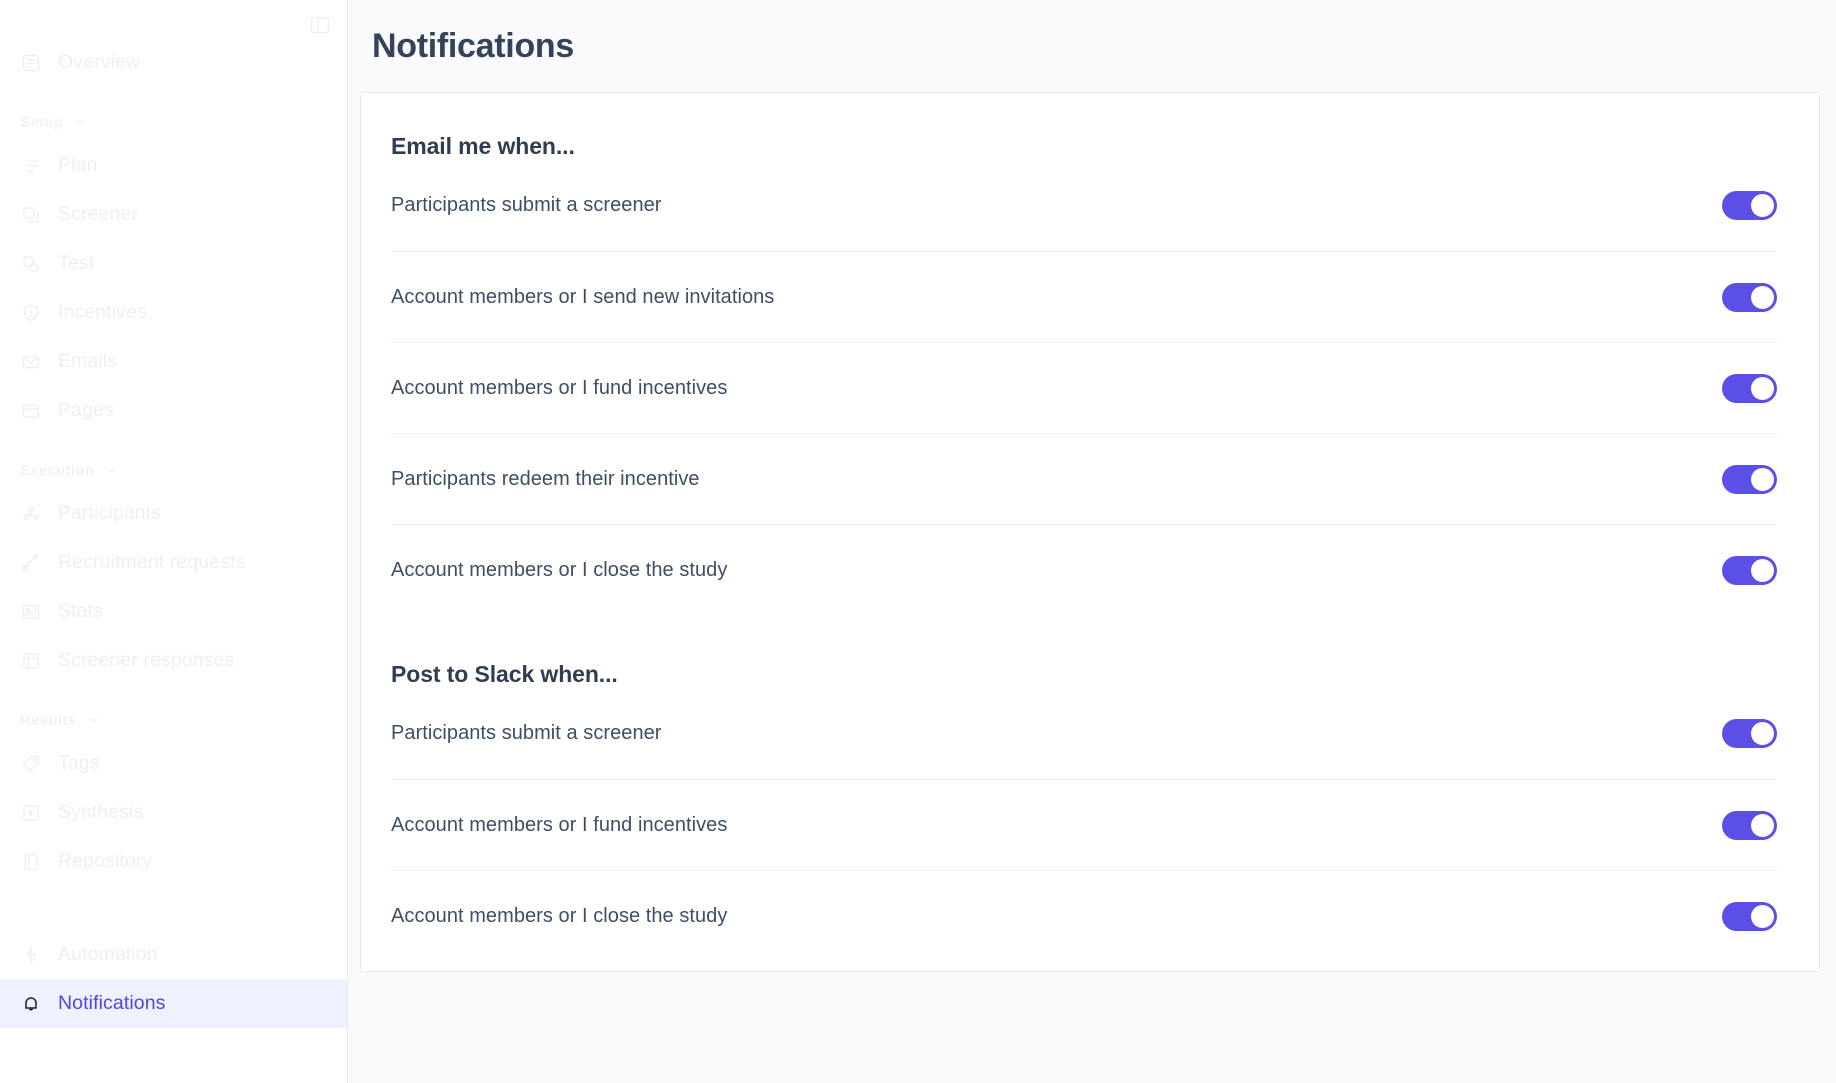 The width and height of the screenshot is (1836, 1083). Describe the element at coordinates (173, 122) in the screenshot. I see `sidebar-group-setup: Setup` at that location.